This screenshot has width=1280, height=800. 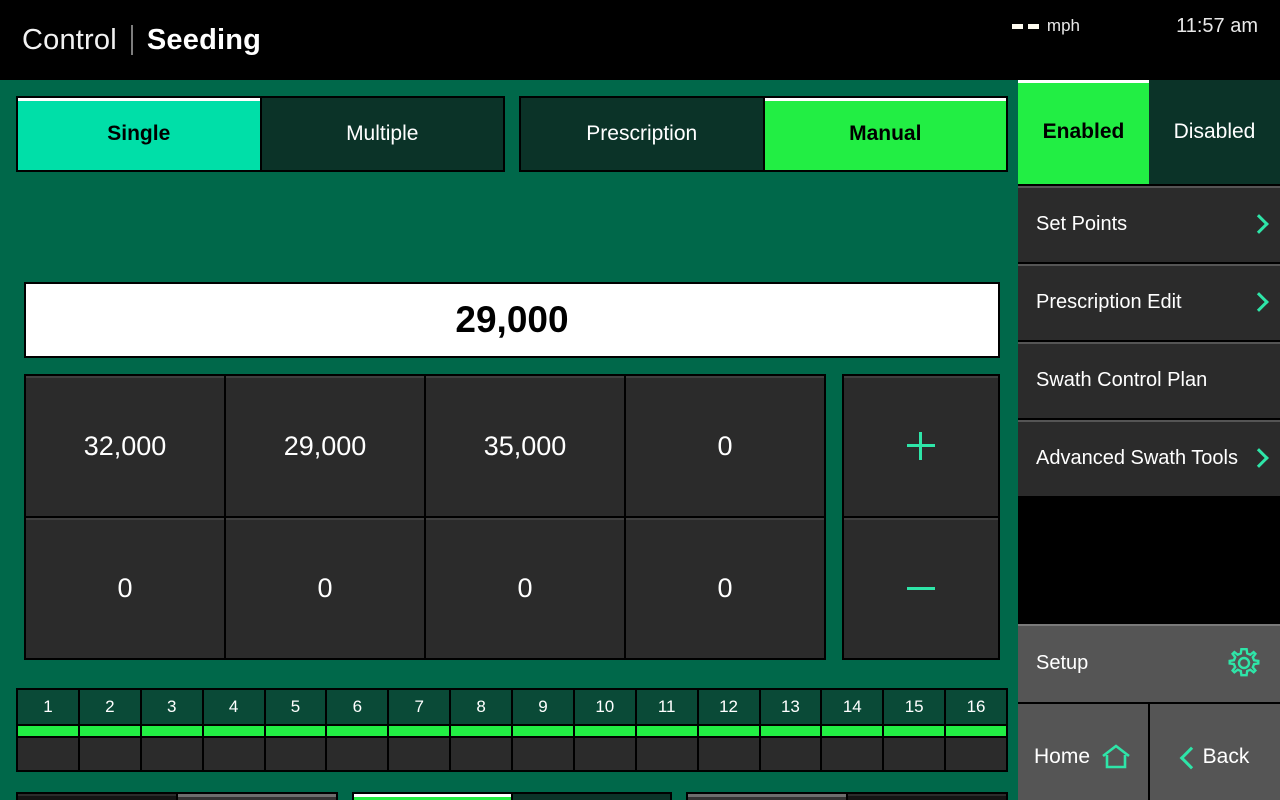 I want to click on section-column: 15, so click(x=915, y=730).